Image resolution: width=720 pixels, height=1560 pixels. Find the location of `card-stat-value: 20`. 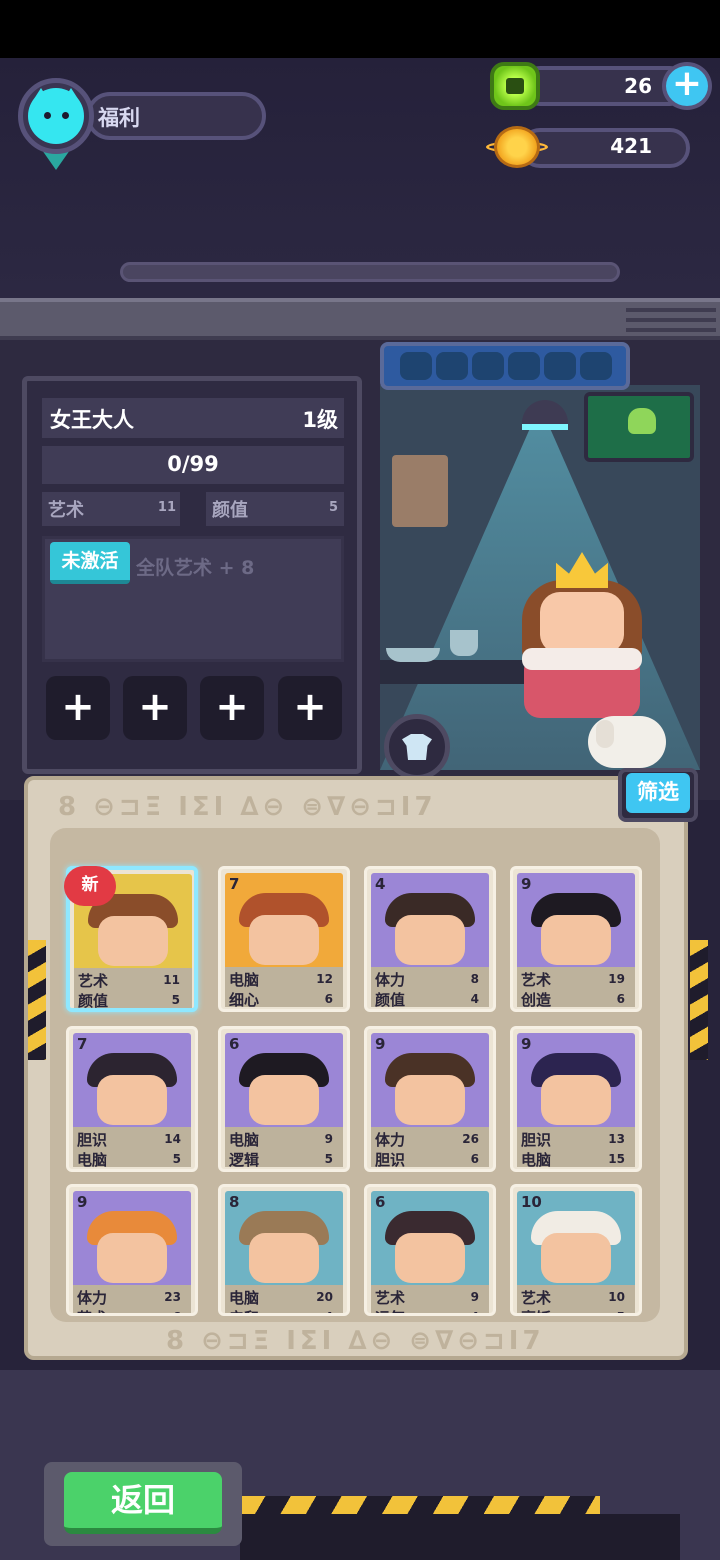

card-stat-value: 20 is located at coordinates (324, 1297).